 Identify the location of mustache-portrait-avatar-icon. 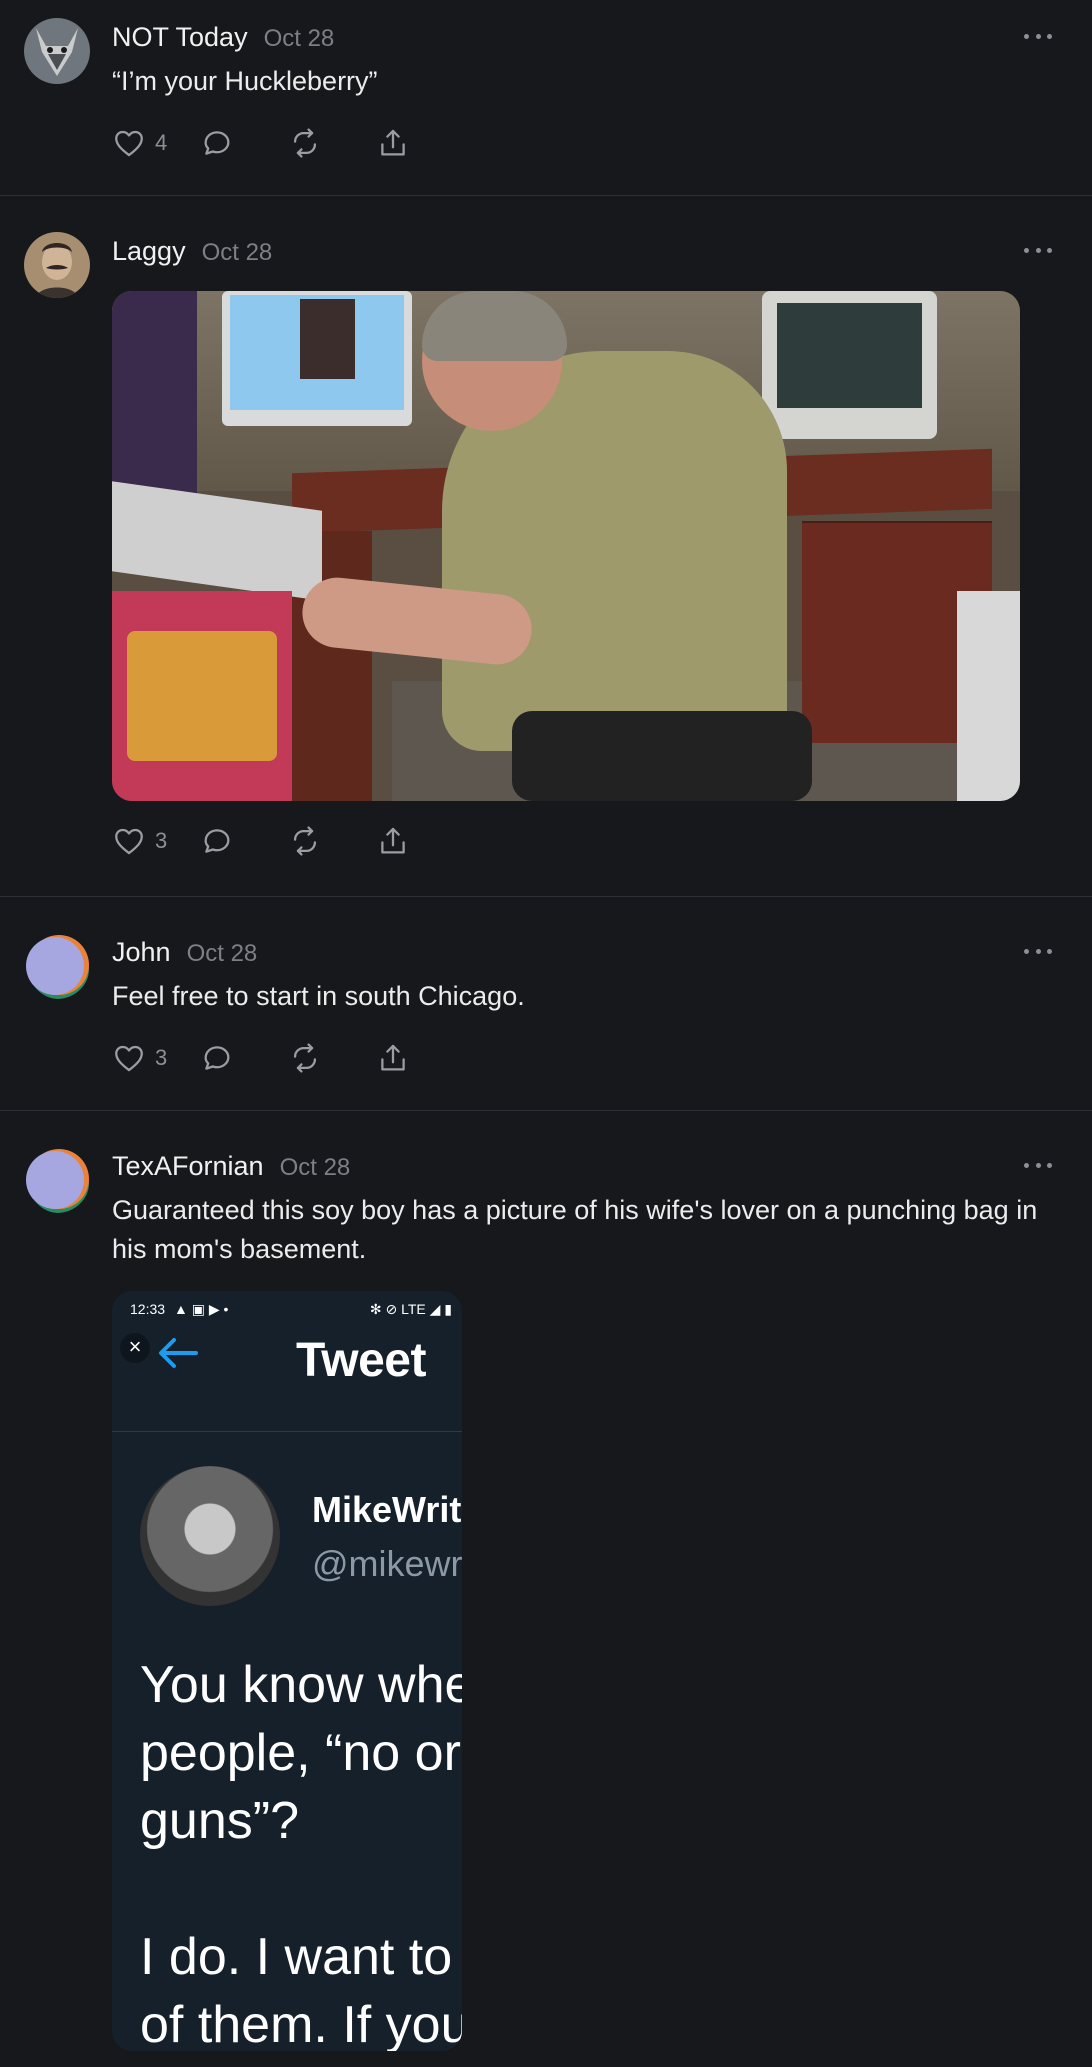
(57, 265).